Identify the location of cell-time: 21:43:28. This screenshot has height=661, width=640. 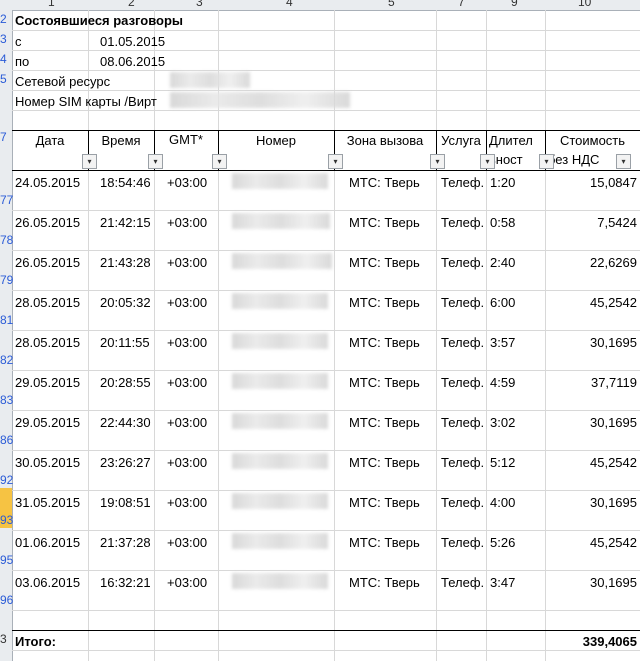
(125, 262).